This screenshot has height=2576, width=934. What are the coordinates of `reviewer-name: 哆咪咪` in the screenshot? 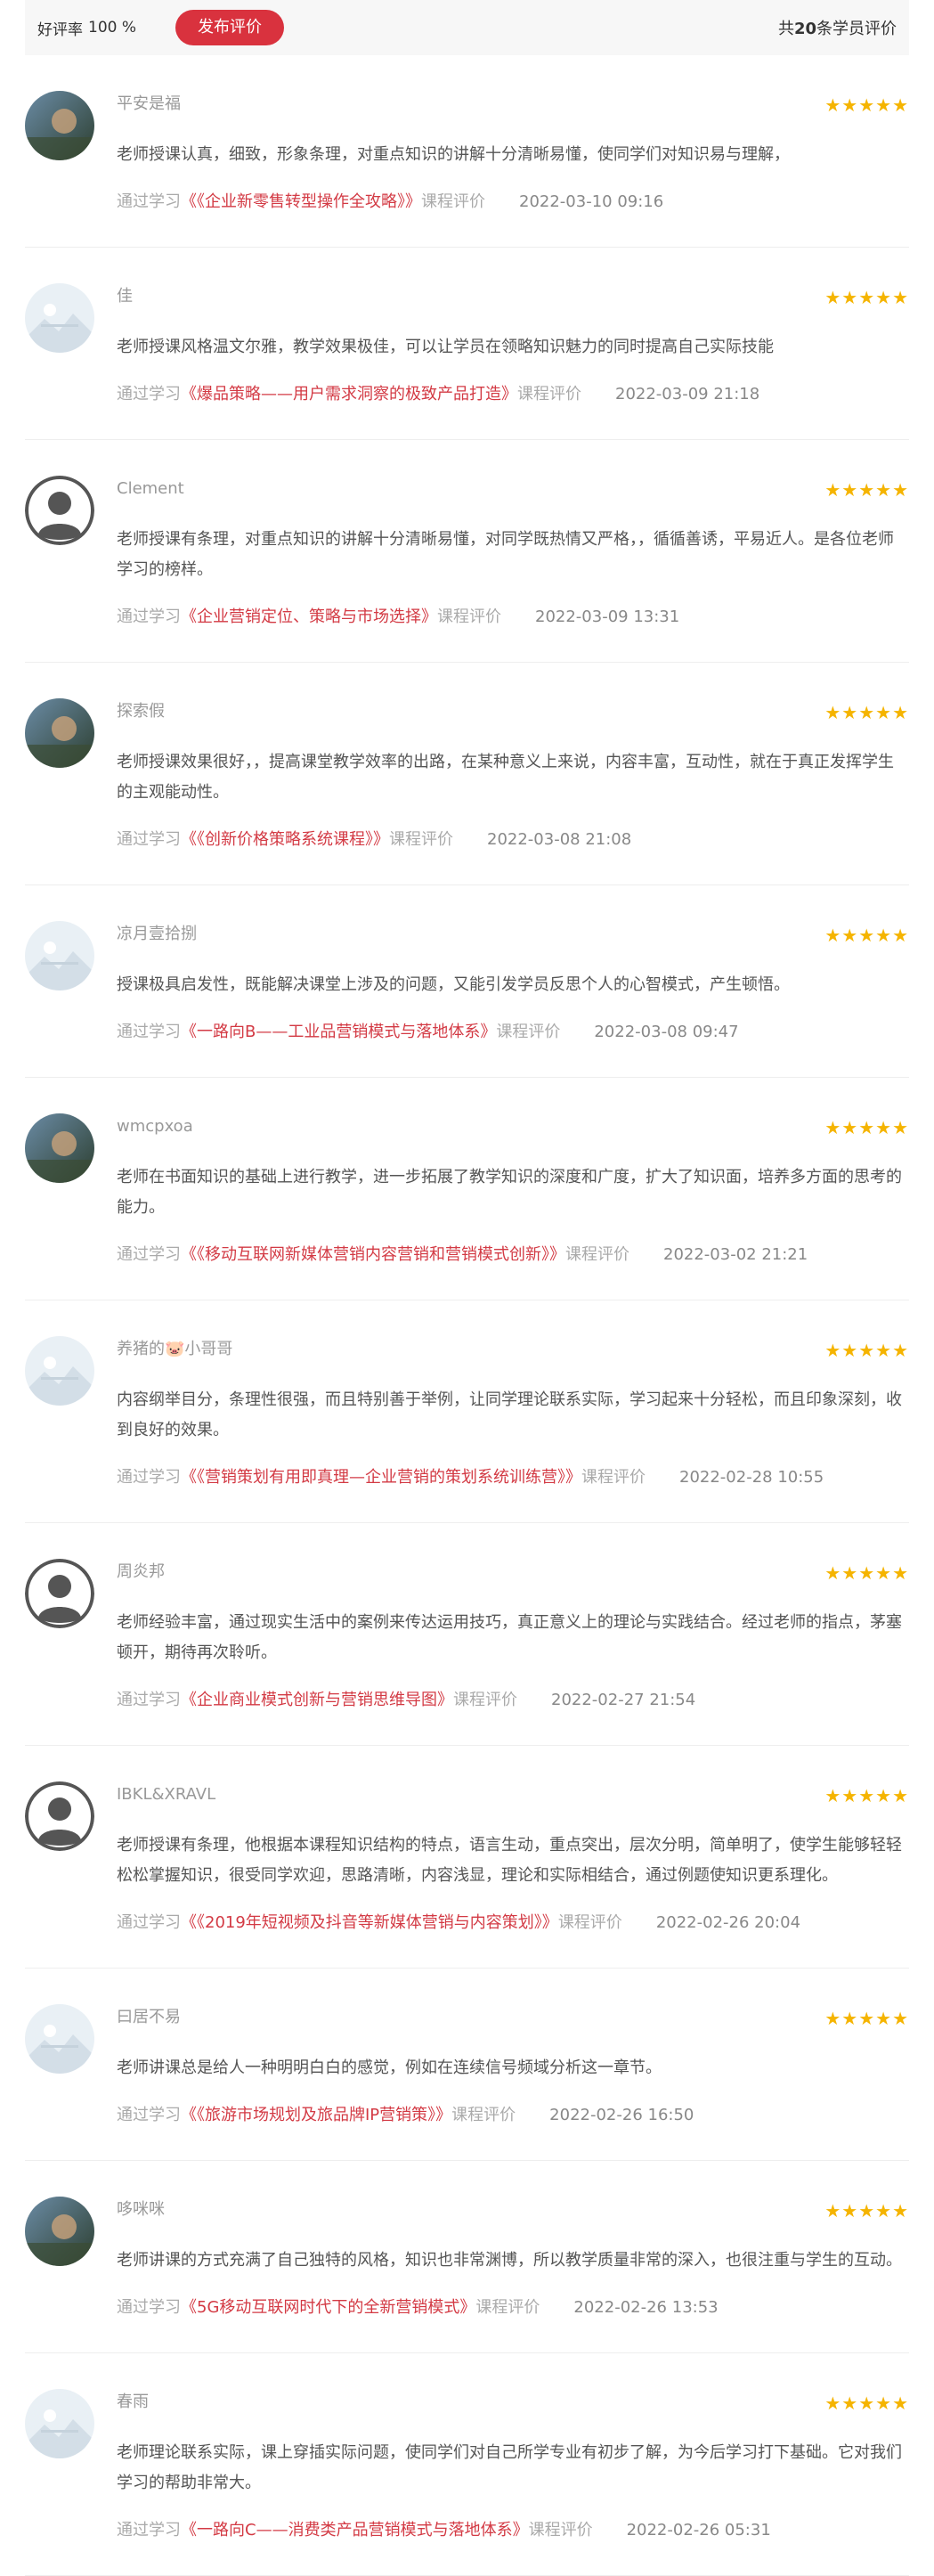 It's located at (141, 2210).